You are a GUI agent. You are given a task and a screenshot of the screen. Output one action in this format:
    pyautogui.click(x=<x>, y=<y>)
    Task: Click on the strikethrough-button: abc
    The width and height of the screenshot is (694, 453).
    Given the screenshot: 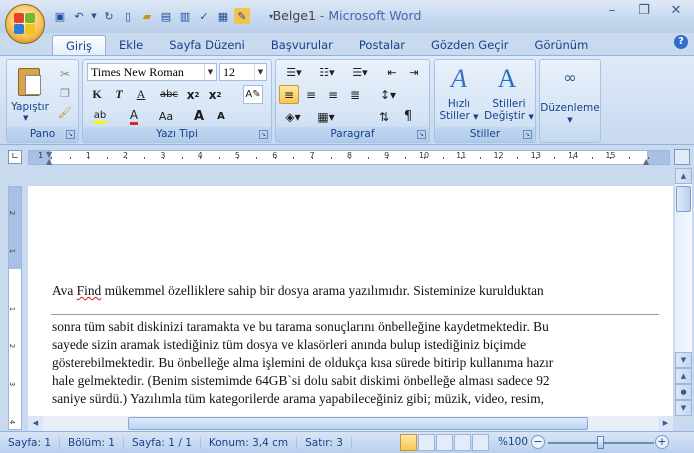 What is the action you would take?
    pyautogui.click(x=169, y=94)
    